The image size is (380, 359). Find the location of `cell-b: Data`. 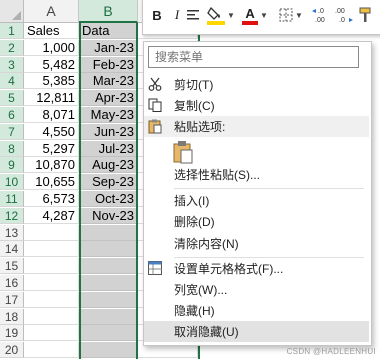

cell-b: Data is located at coordinates (108, 31).